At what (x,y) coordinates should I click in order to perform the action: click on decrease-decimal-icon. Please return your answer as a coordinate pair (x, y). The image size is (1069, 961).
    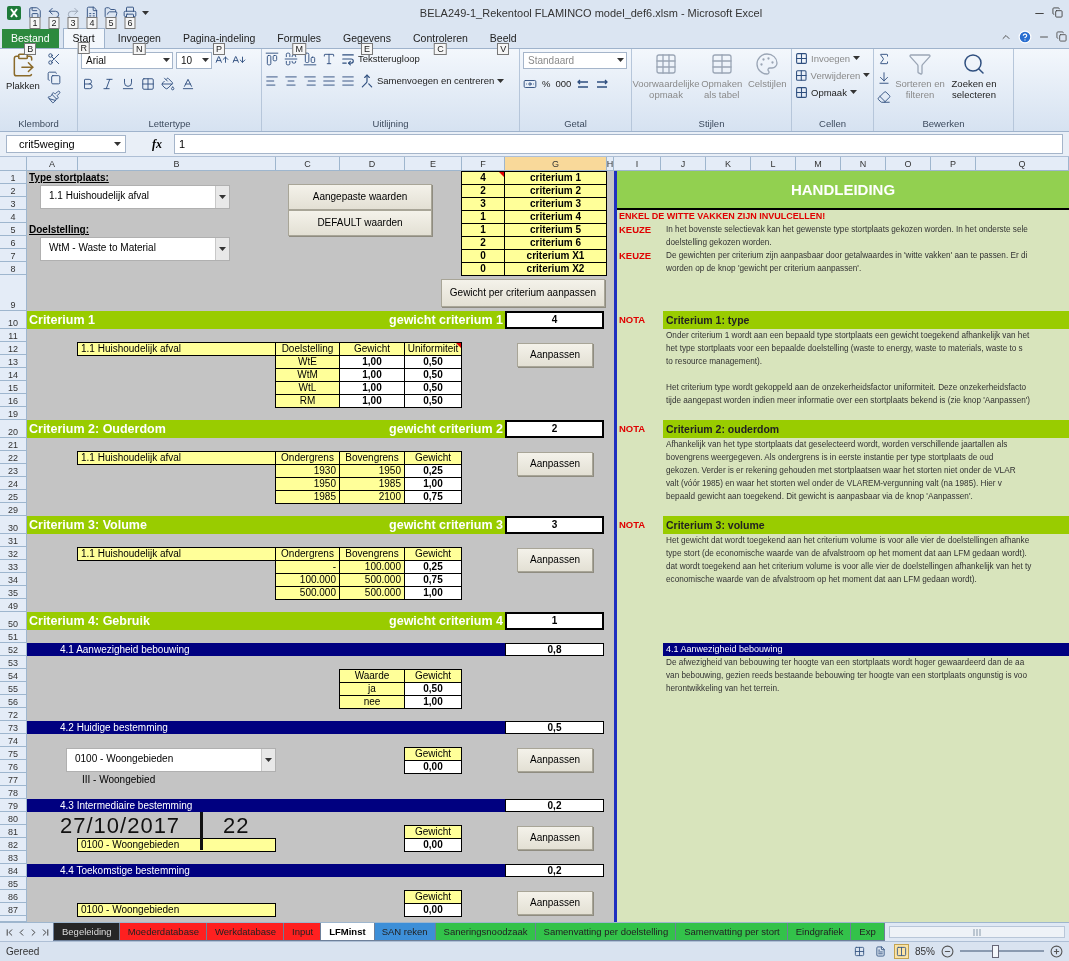
    Looking at the image, I should click on (602, 83).